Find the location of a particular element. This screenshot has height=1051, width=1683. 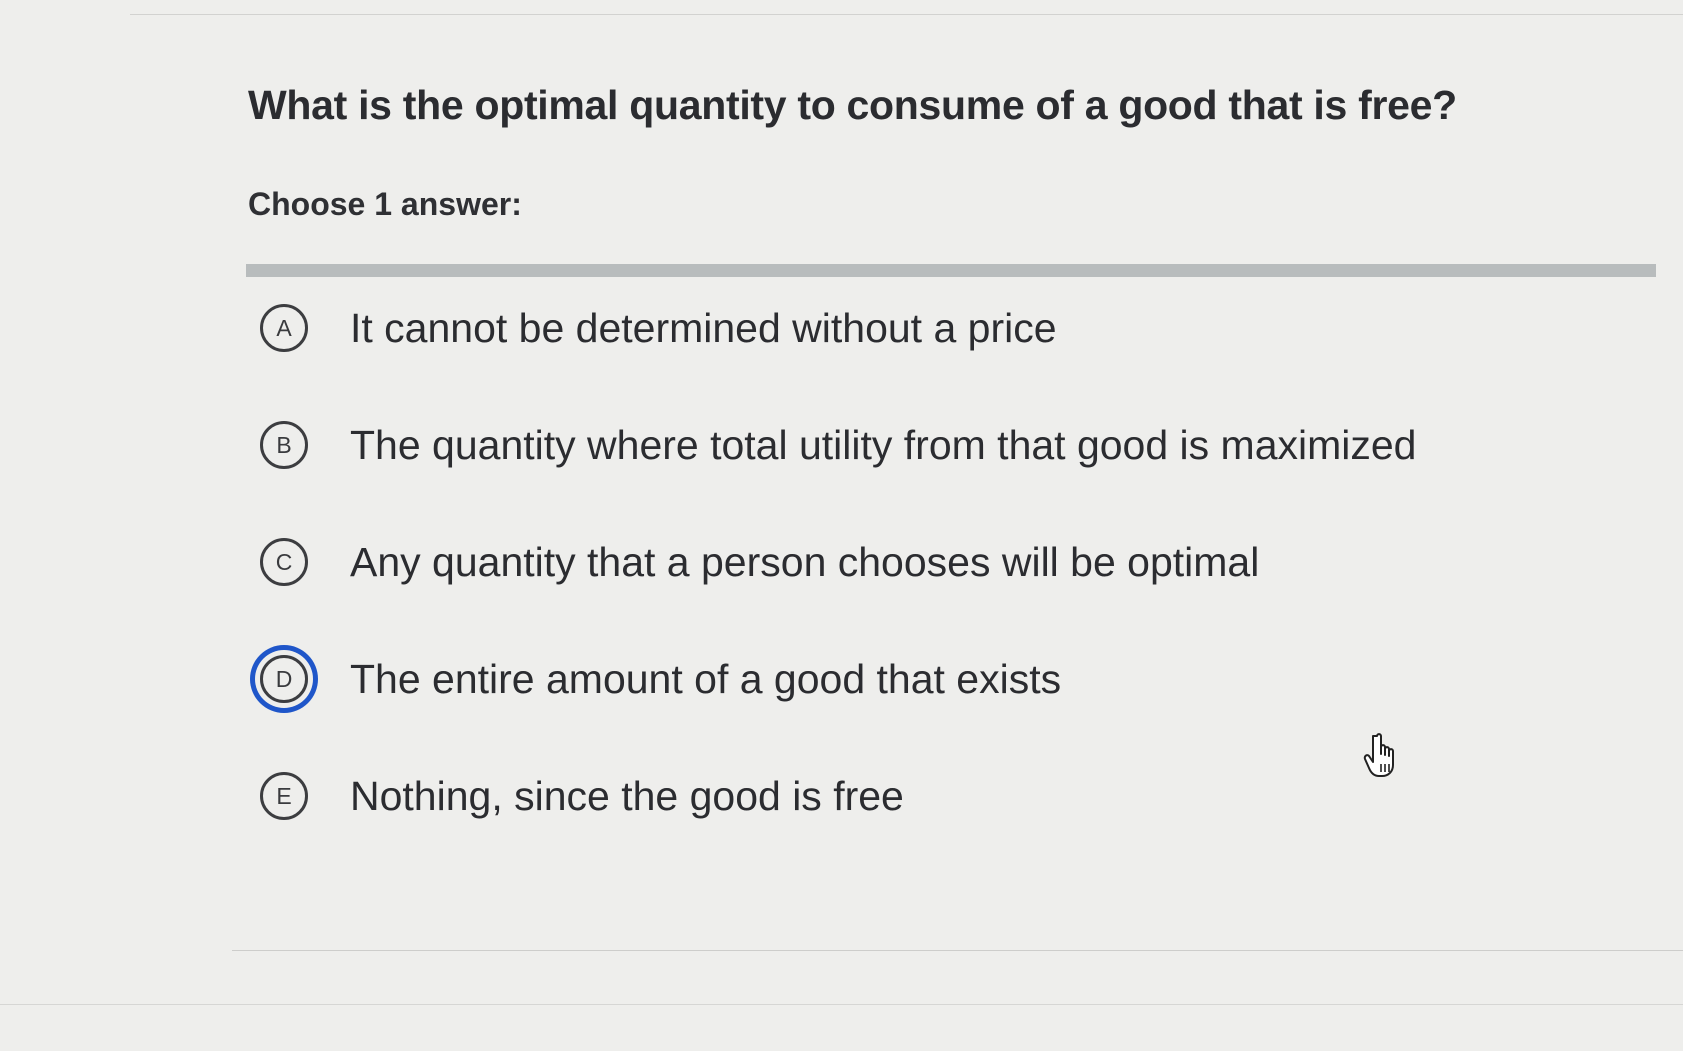

choice-c-radio: C is located at coordinates (284, 562).